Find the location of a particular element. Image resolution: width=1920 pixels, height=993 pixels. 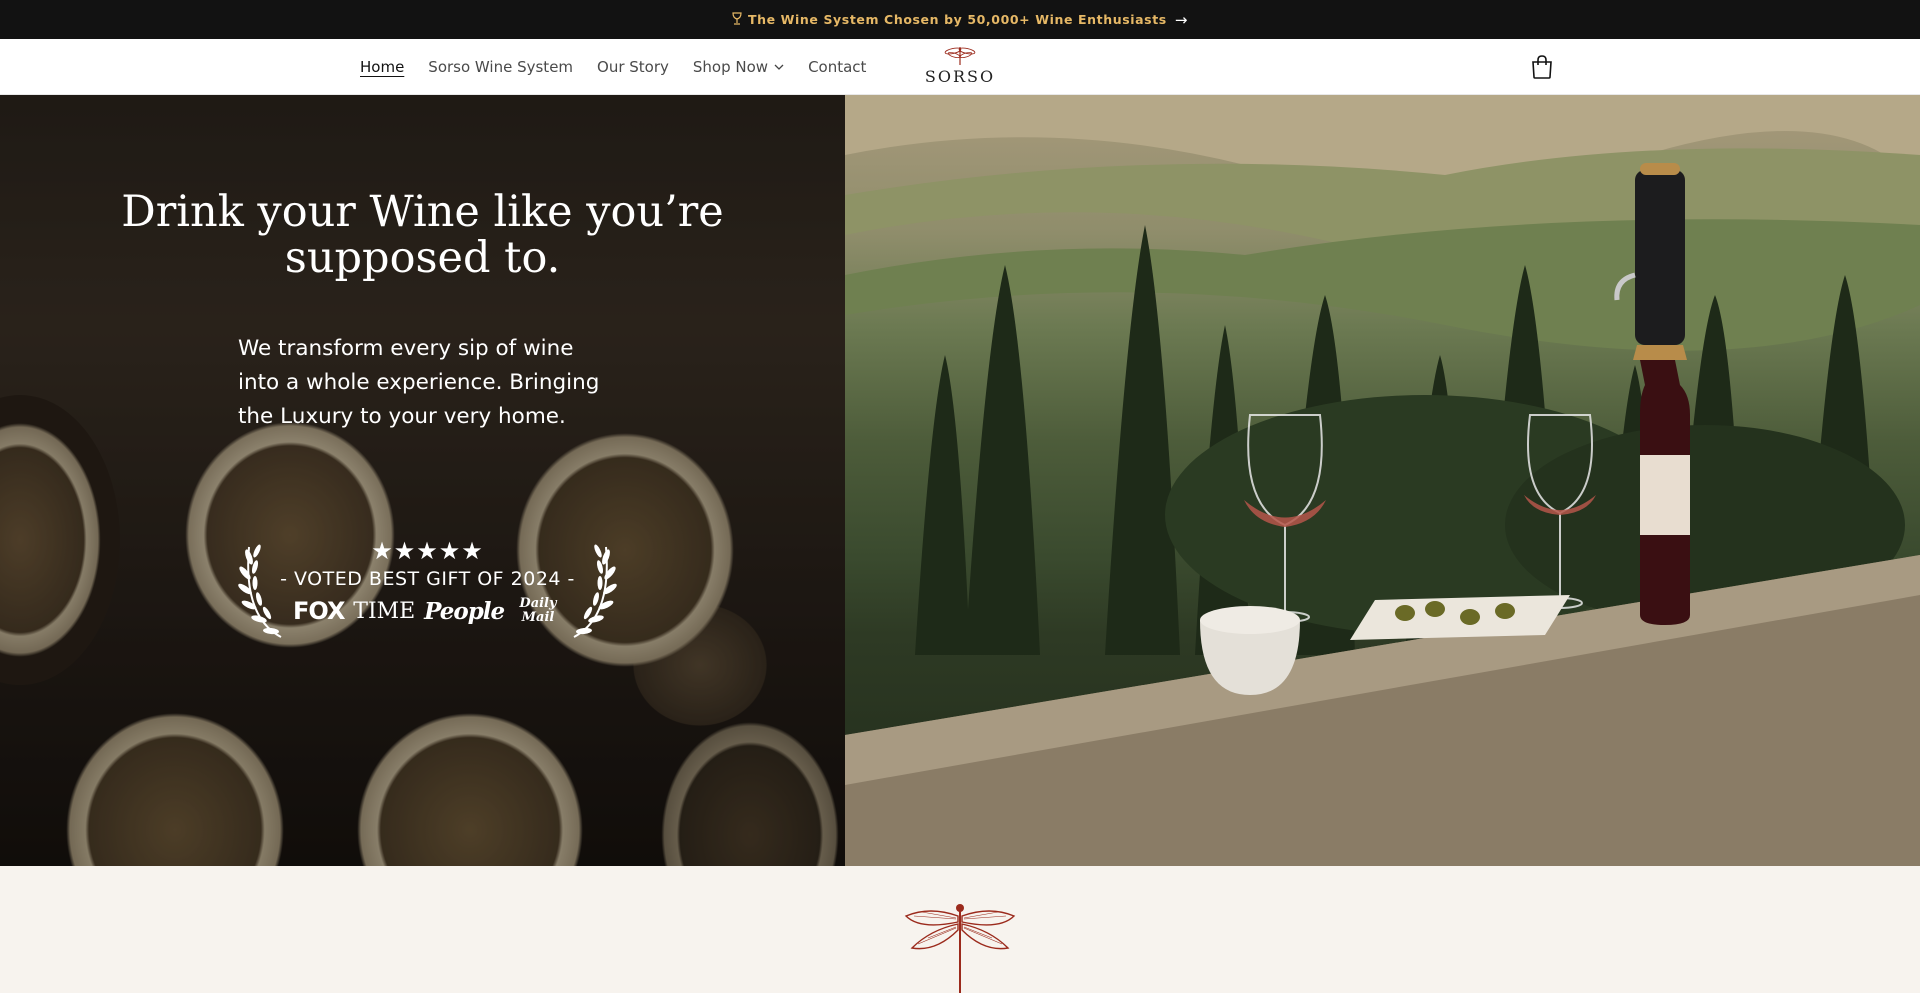

press-logos: FOX TIME People Daily Mail is located at coordinates (428, 611).